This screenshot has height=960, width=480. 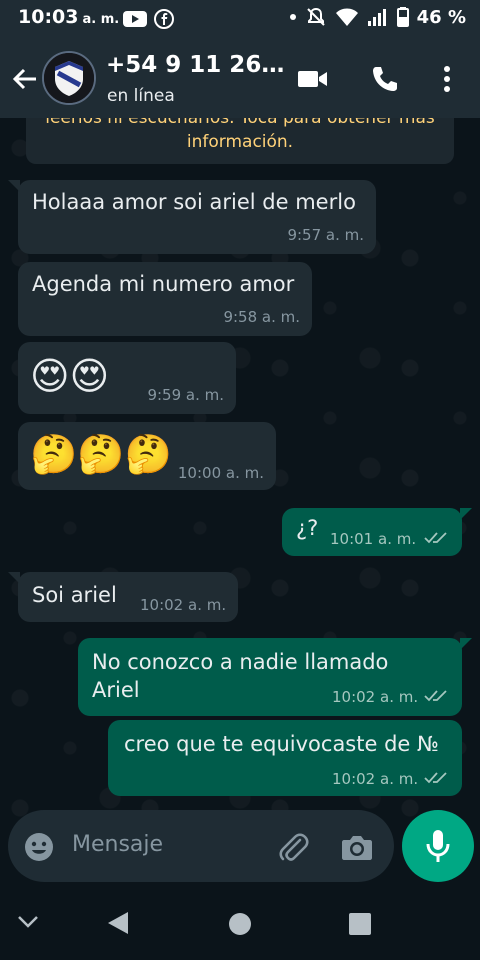 What do you see at coordinates (74, 595) in the screenshot?
I see `message-text: Soi ariel` at bounding box center [74, 595].